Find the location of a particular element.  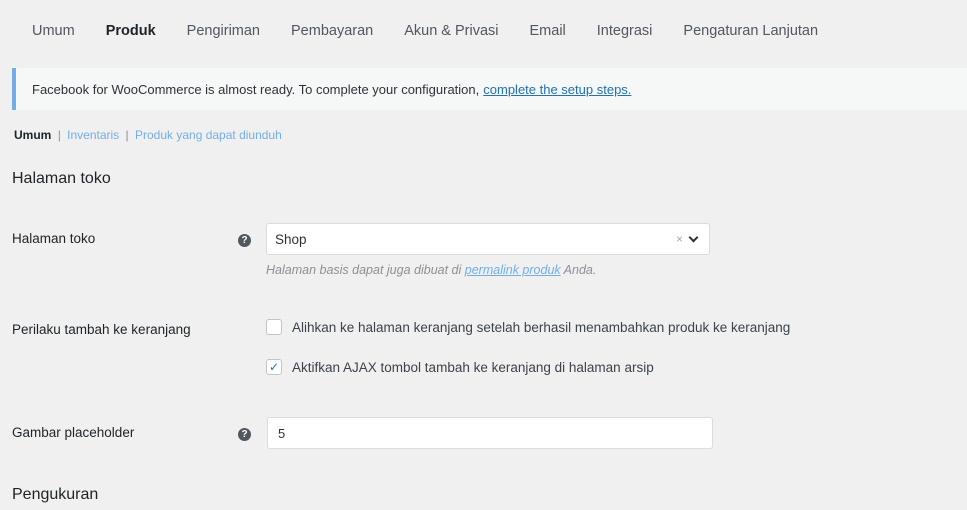

tab-umum: Umum is located at coordinates (53, 31).